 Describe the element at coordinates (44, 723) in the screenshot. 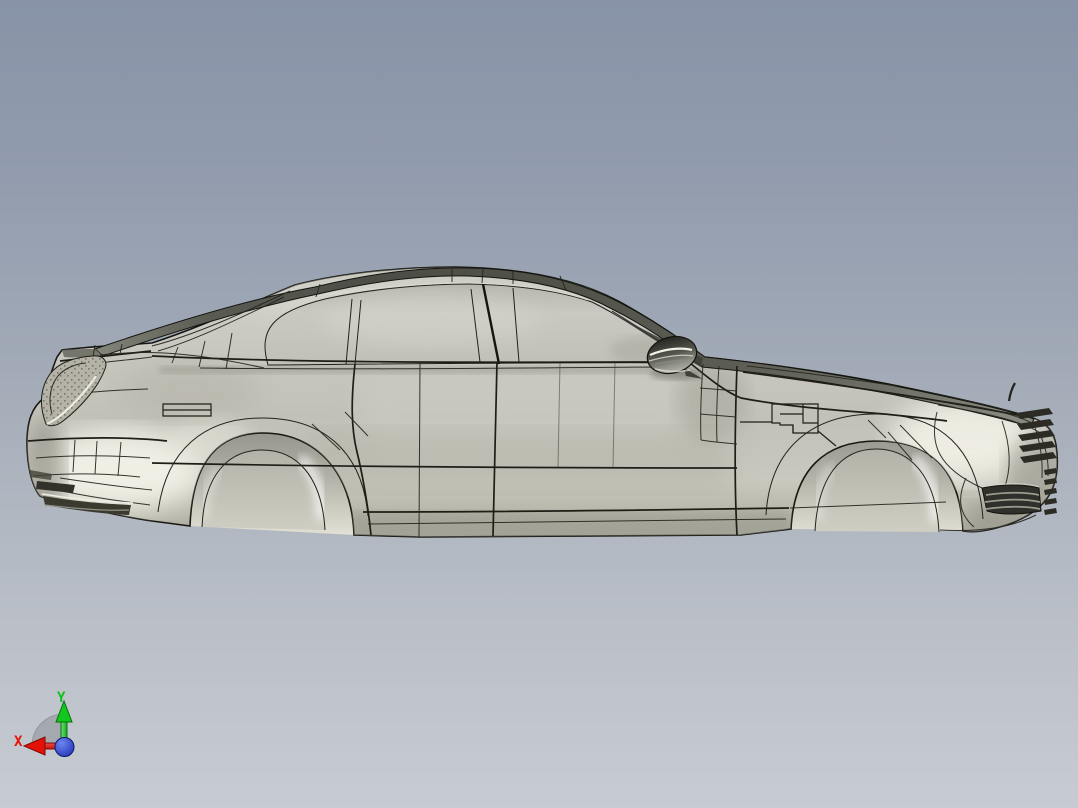

I see `orientation-triad: X Y` at that location.